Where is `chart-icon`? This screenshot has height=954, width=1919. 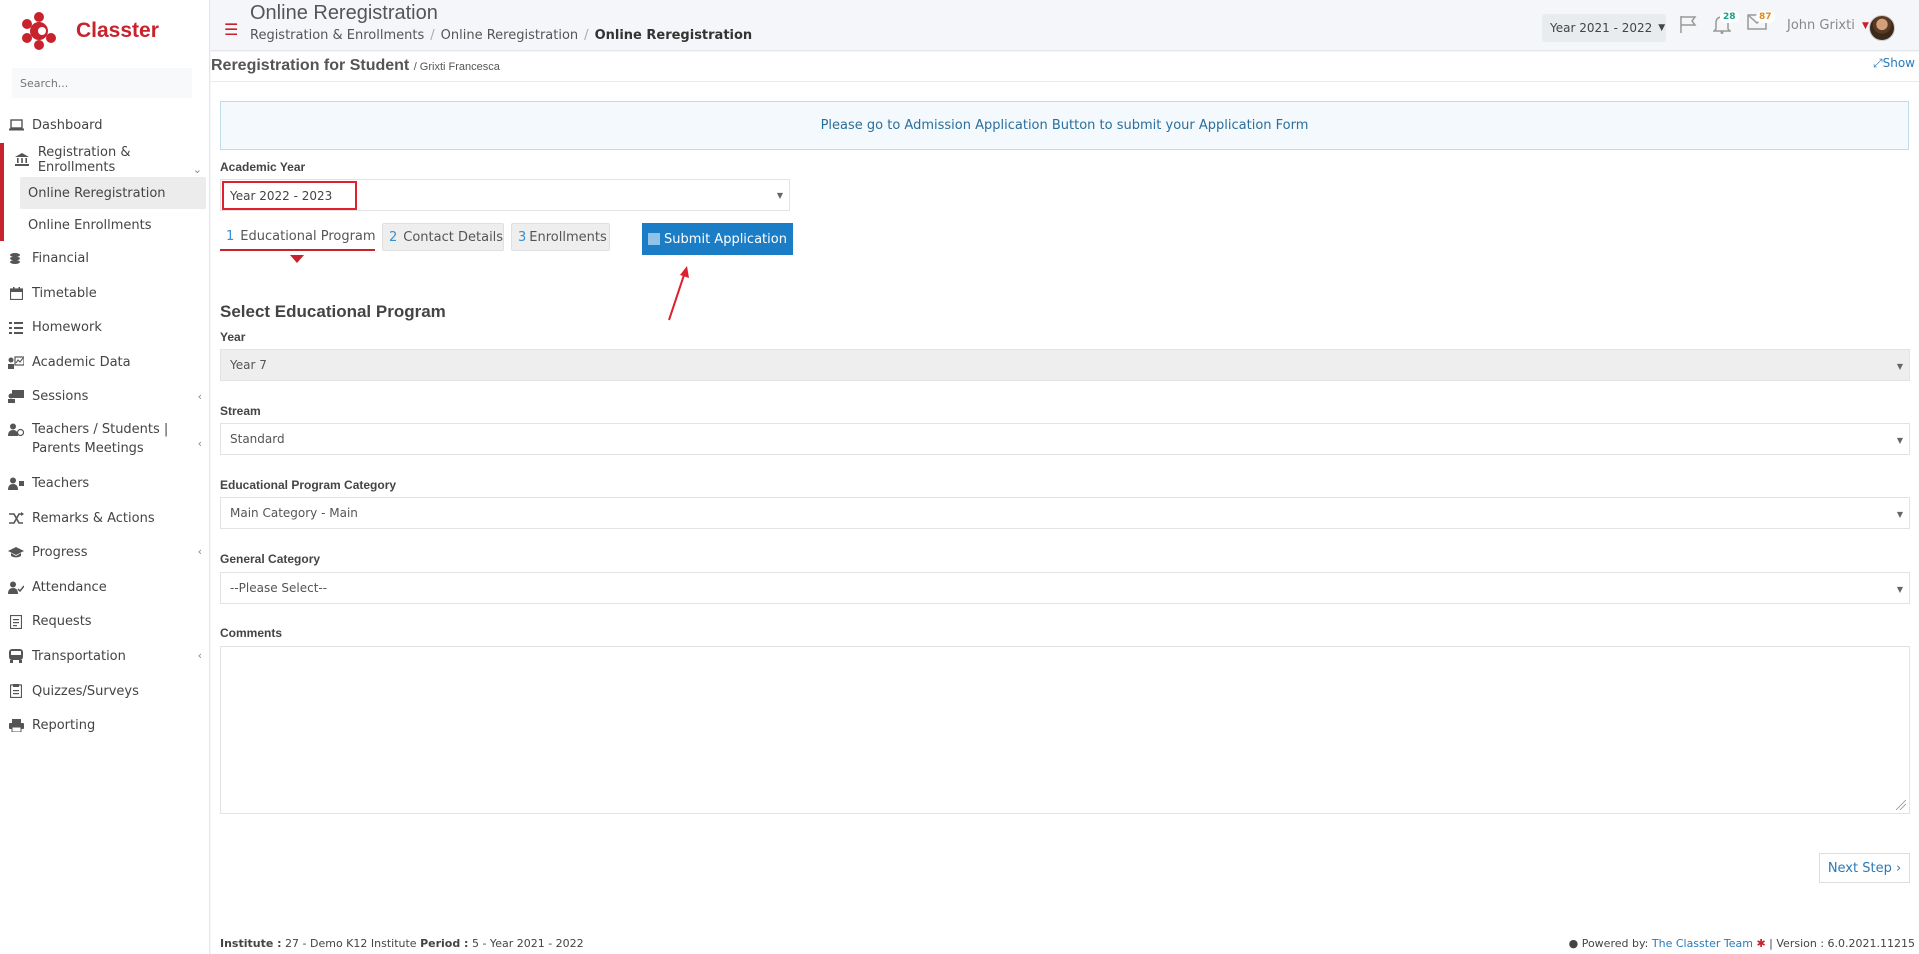 chart-icon is located at coordinates (16, 362).